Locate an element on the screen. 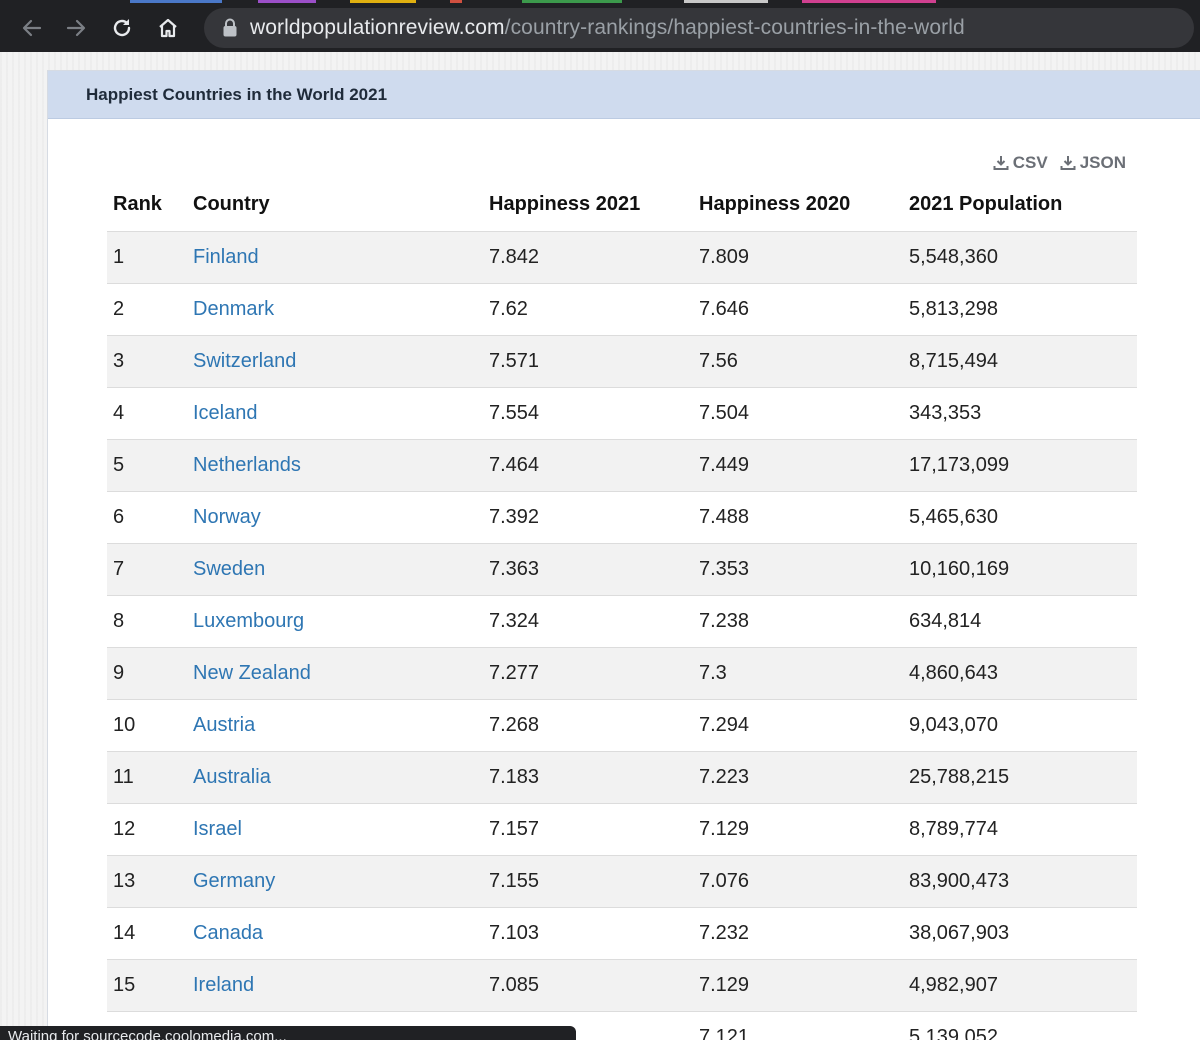  country-cell: Austria is located at coordinates (335, 724).